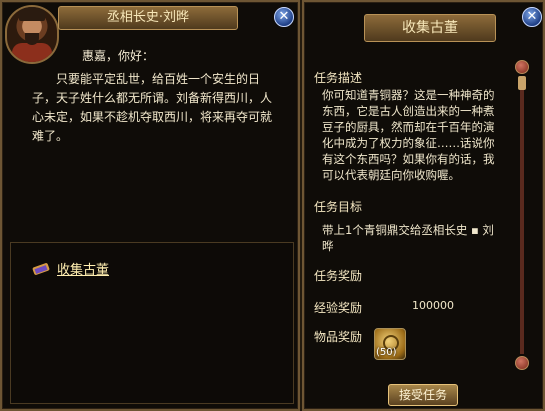 This screenshot has width=545, height=411. I want to click on exp-reward-label: 经验奖励, so click(338, 308).